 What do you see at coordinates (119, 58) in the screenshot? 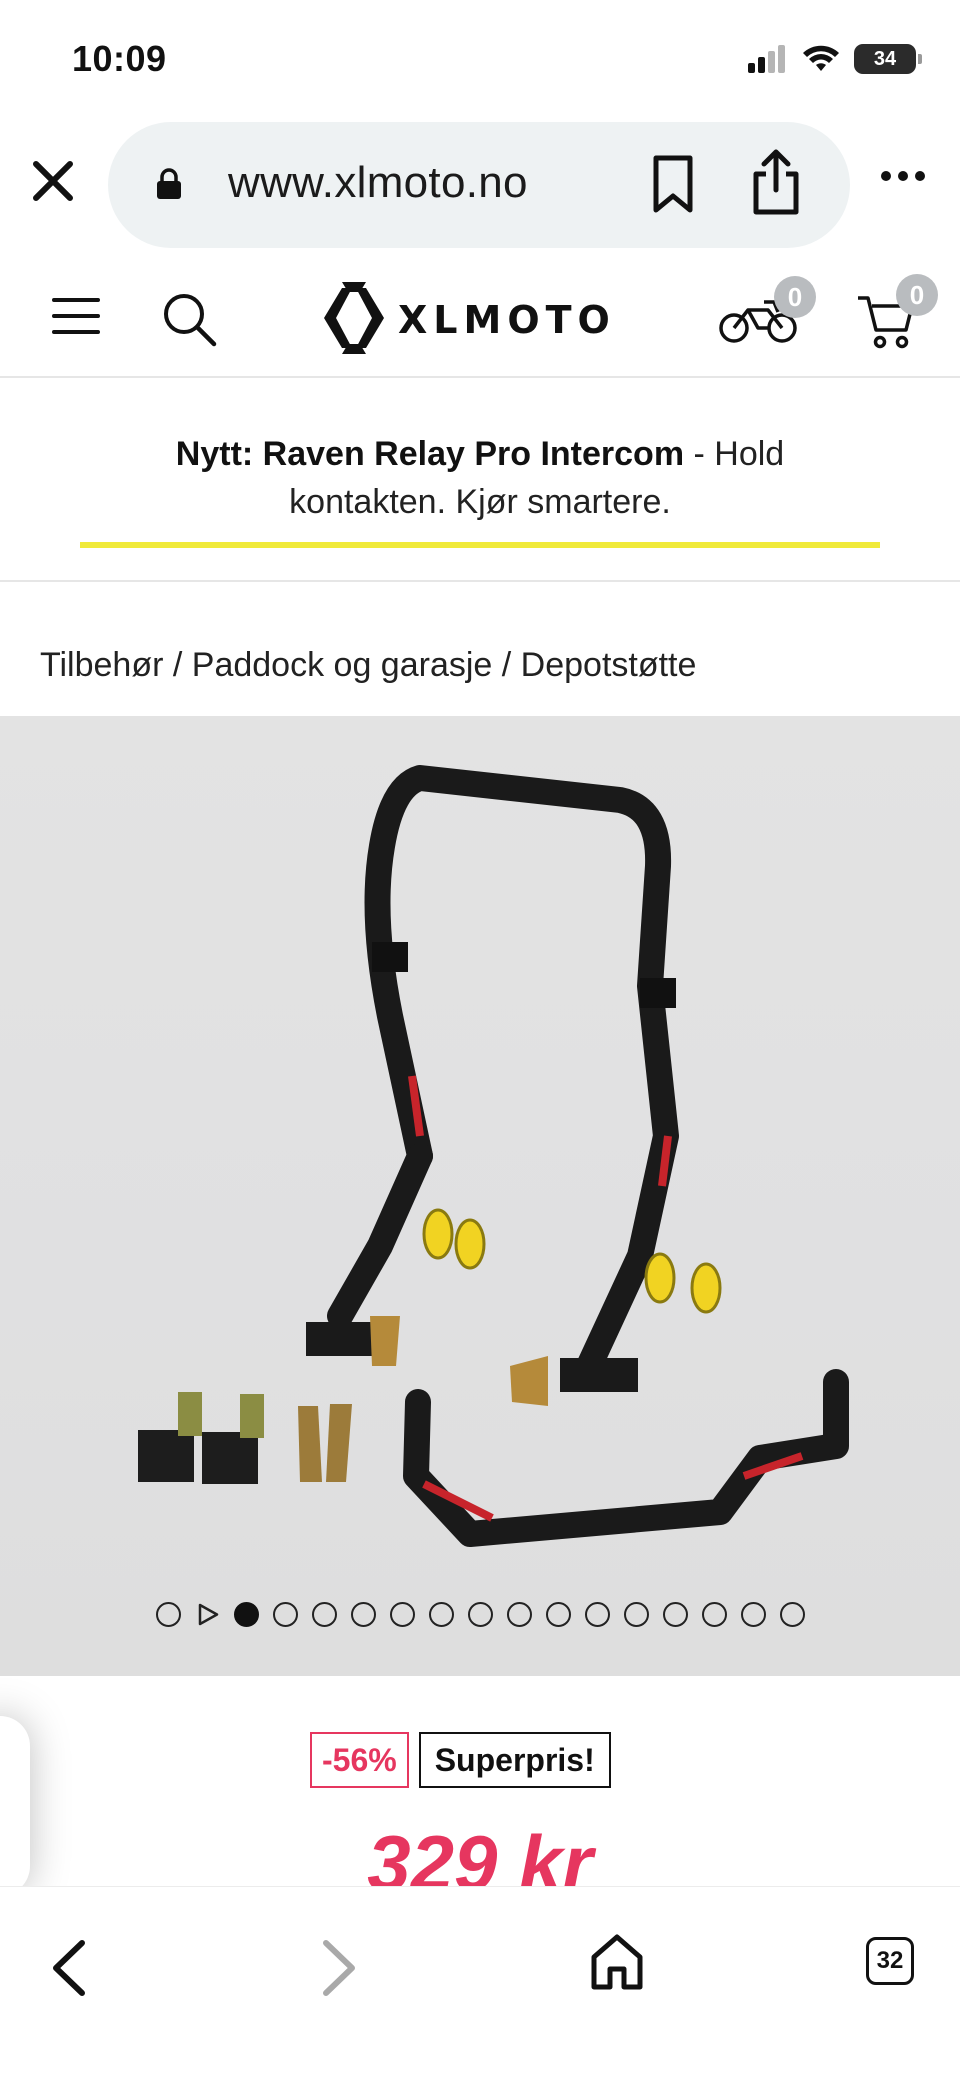
I see `status-time: 10:09` at bounding box center [119, 58].